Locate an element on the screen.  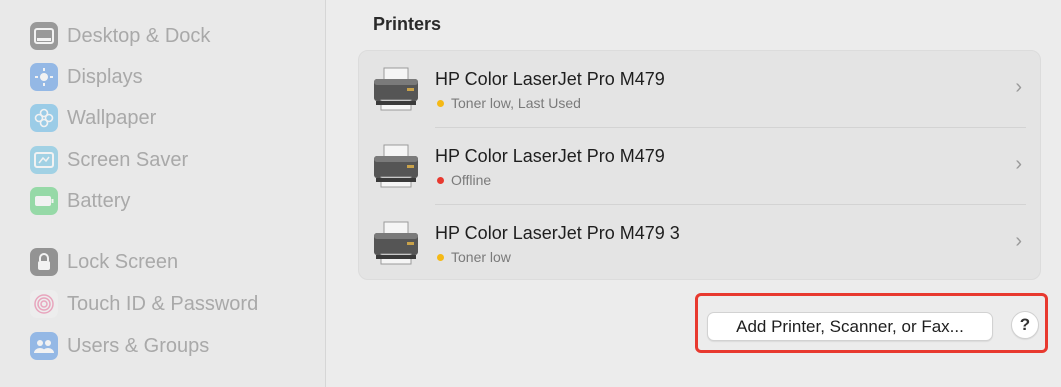
help-button: ? is located at coordinates (1025, 325).